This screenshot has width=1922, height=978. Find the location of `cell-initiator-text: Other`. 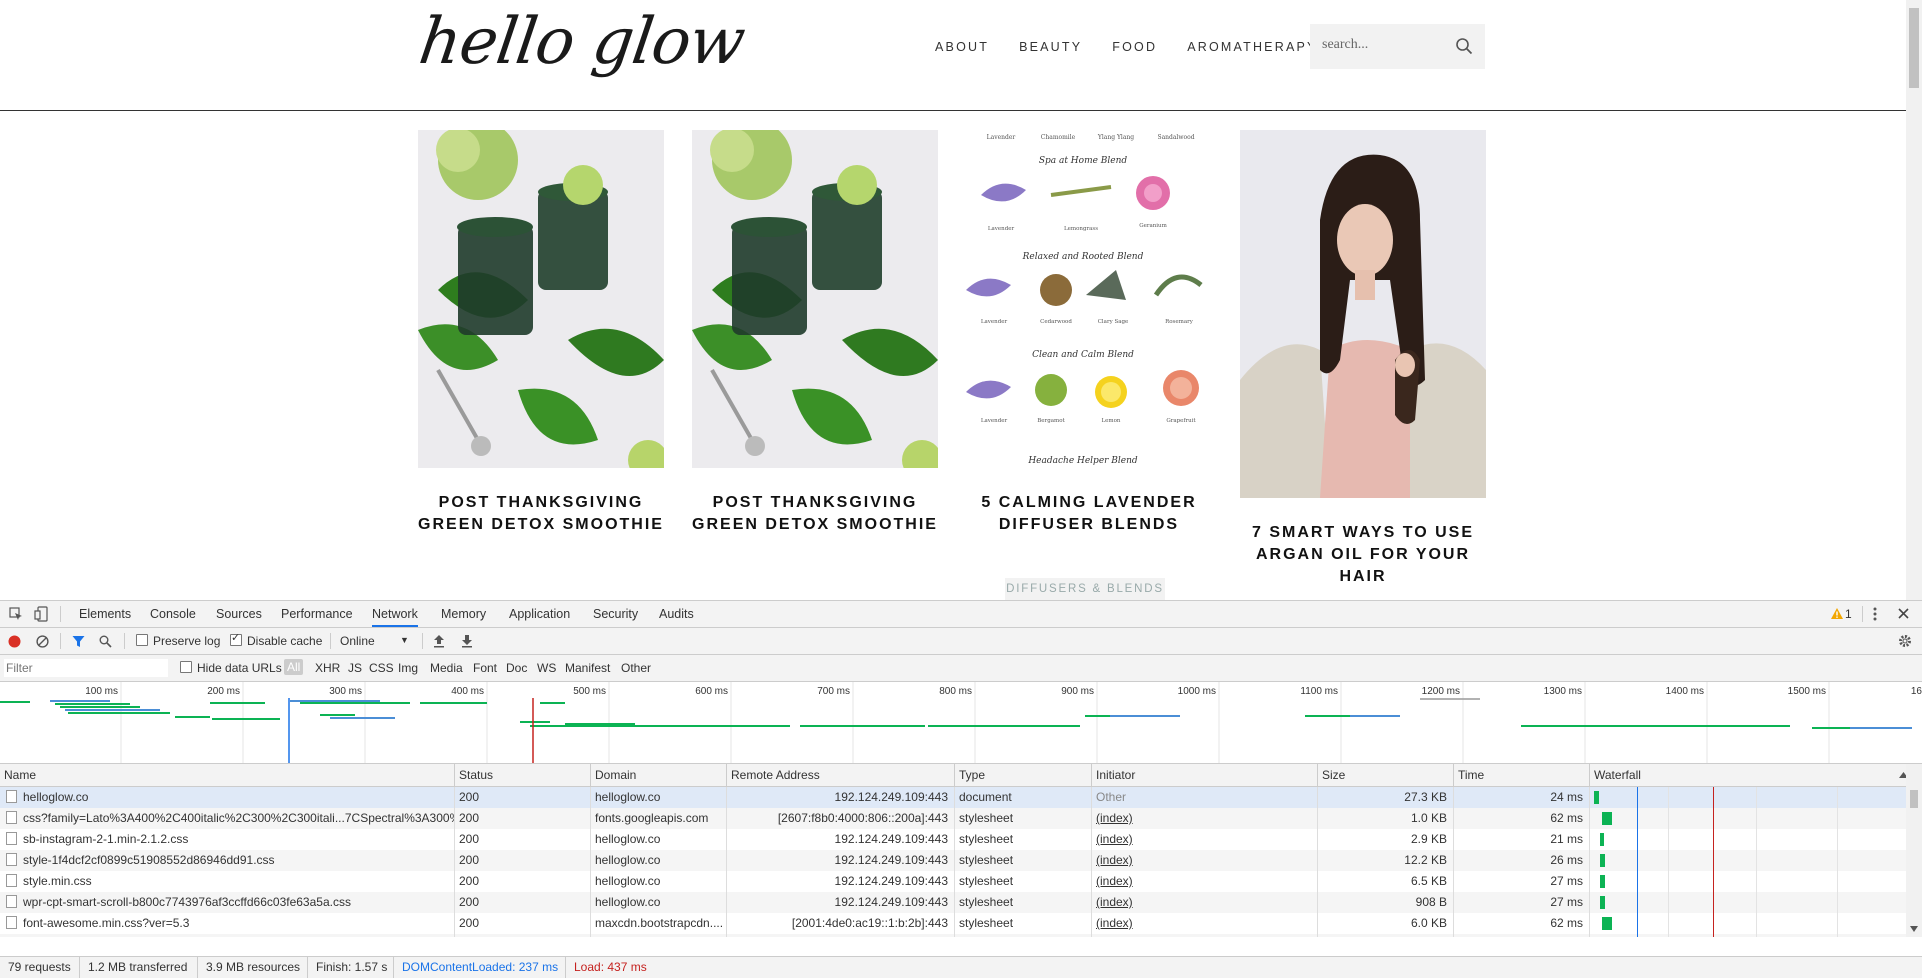

cell-initiator-text: Other is located at coordinates (1111, 797).